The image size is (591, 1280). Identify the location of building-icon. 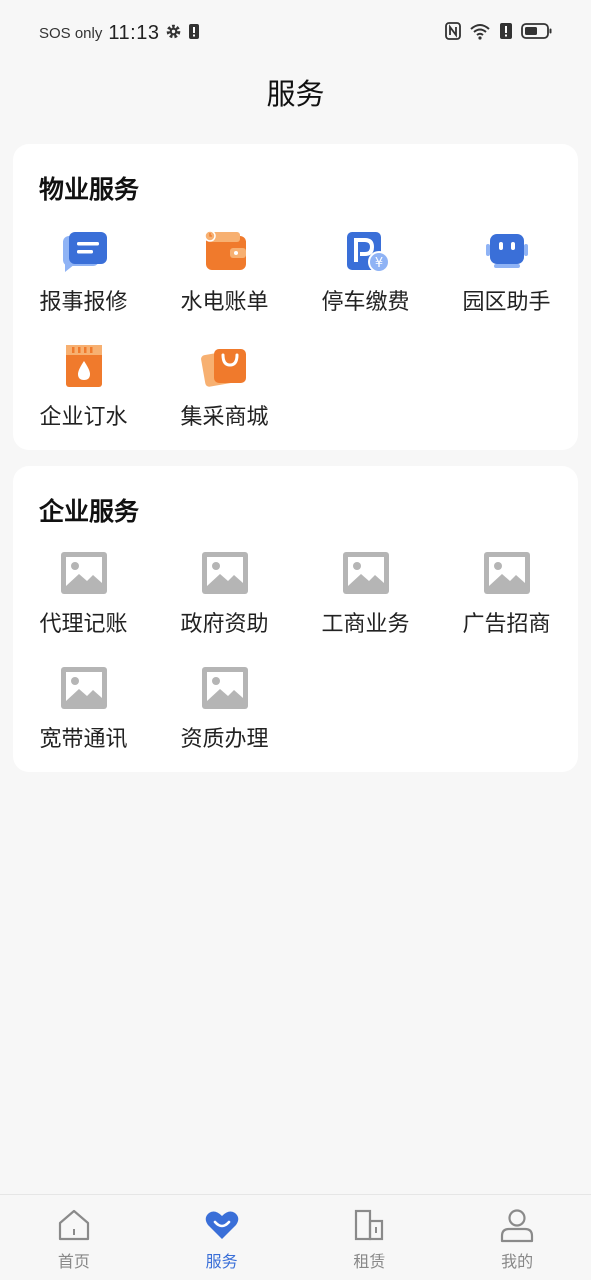
(369, 1225).